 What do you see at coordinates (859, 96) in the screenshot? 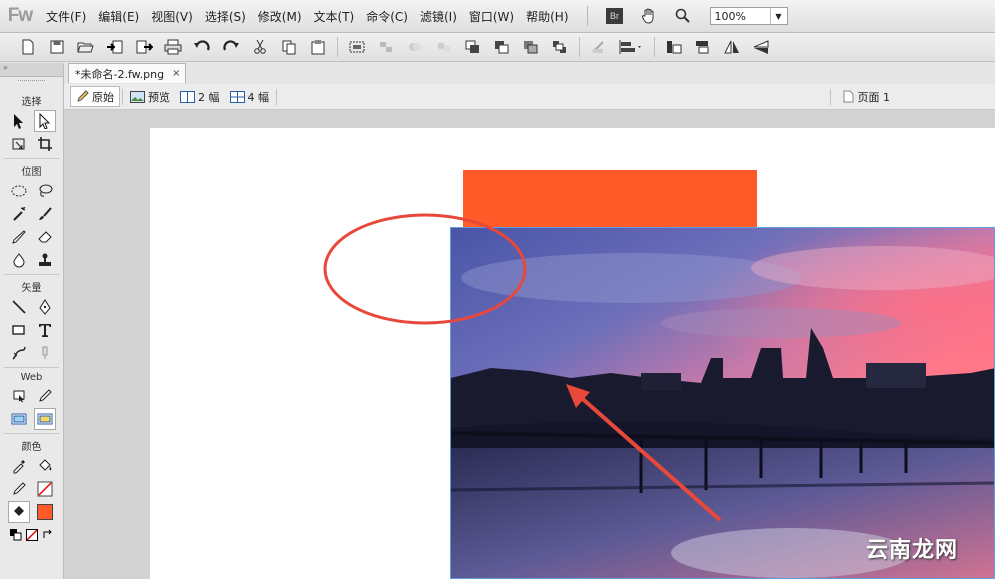
I see `page-indicator: 页面 1` at bounding box center [859, 96].